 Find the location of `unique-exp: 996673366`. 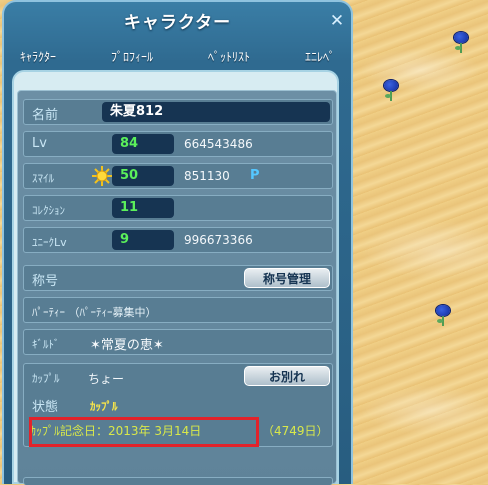

unique-exp: 996673366 is located at coordinates (218, 240).